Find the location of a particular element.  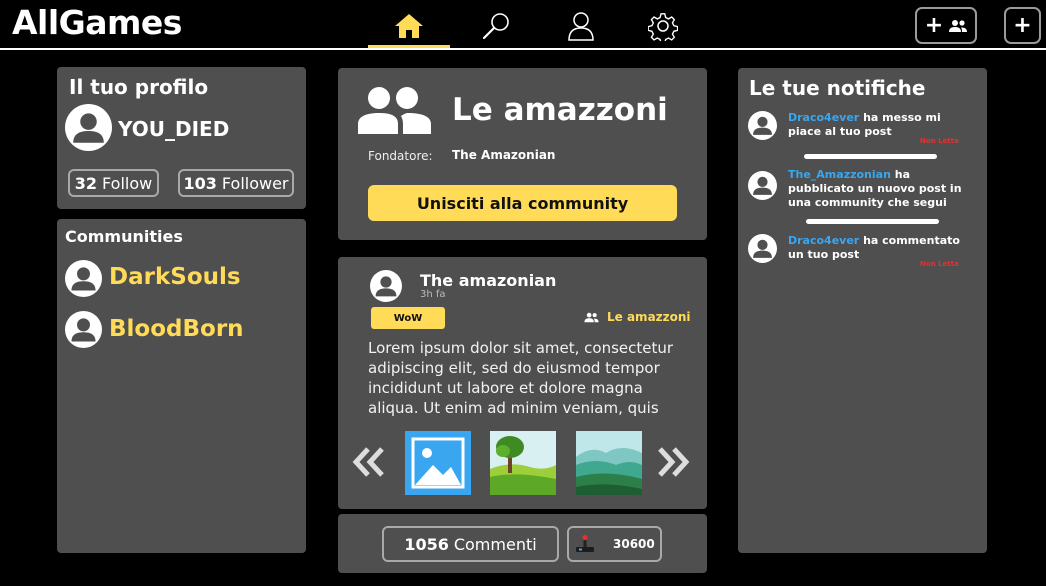

gear-icon is located at coordinates (663, 27).